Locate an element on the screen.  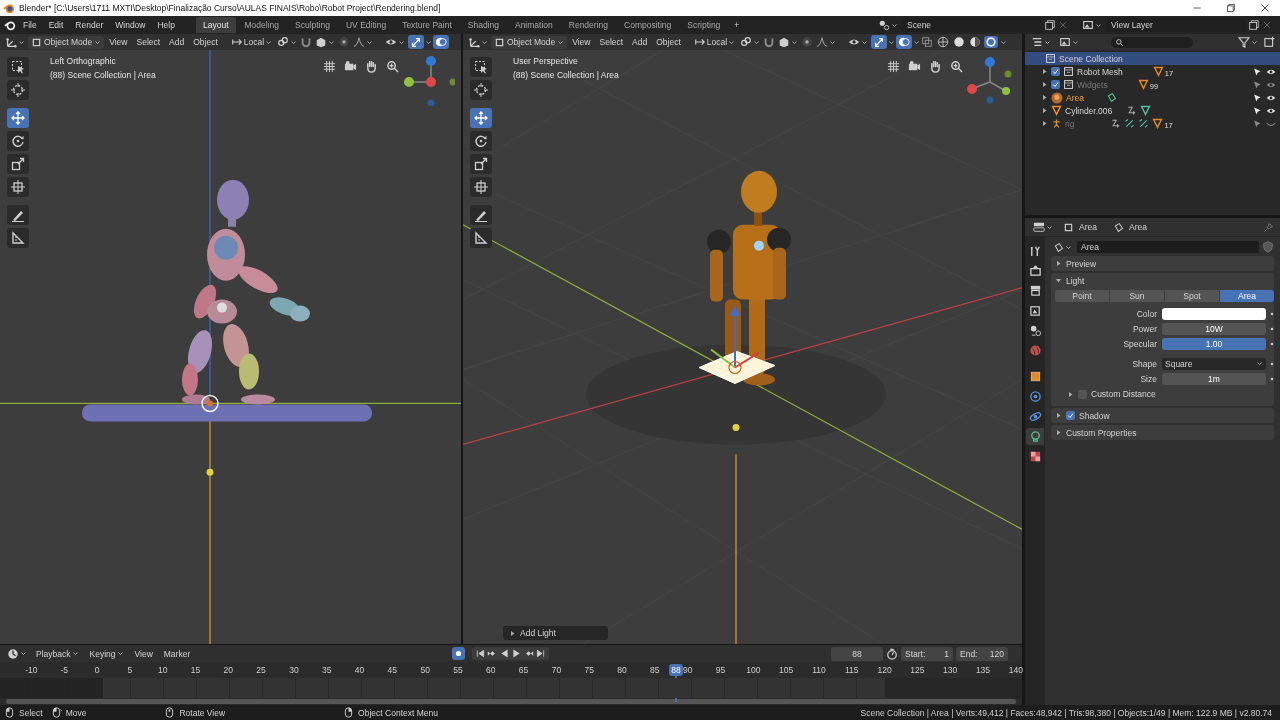
frame-number: 15 is located at coordinates (195, 671).